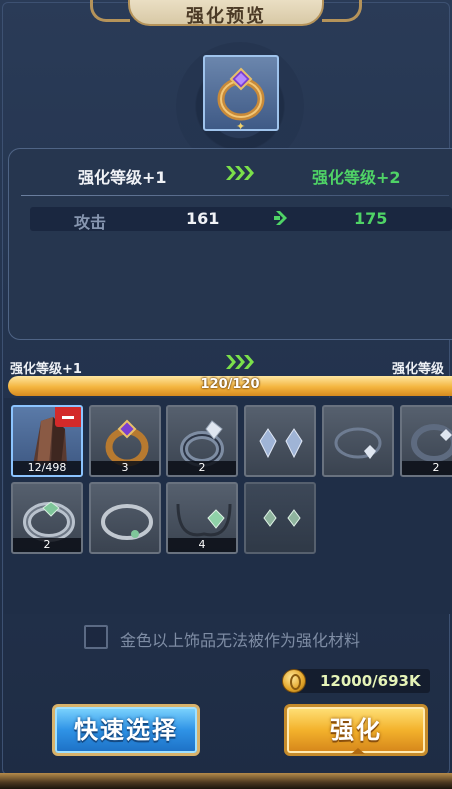  Describe the element at coordinates (127, 522) in the screenshot. I see `silver-ring-thin-icon` at that location.